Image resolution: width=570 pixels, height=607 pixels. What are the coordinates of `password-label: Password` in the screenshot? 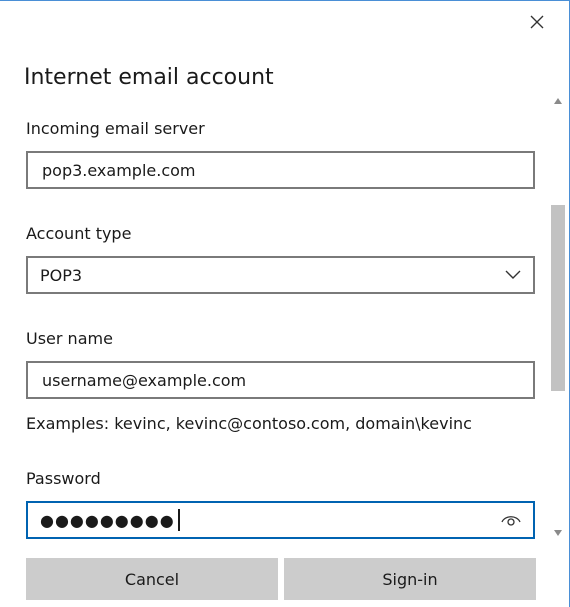 It's located at (63, 478).